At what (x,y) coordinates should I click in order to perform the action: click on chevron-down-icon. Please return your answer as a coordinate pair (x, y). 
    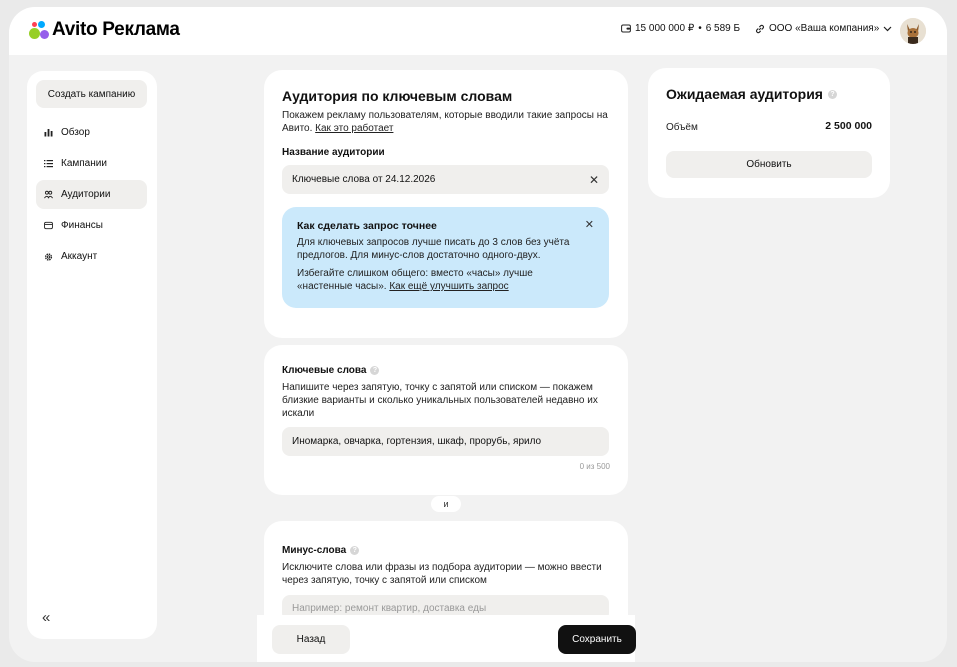
    Looking at the image, I should click on (887, 29).